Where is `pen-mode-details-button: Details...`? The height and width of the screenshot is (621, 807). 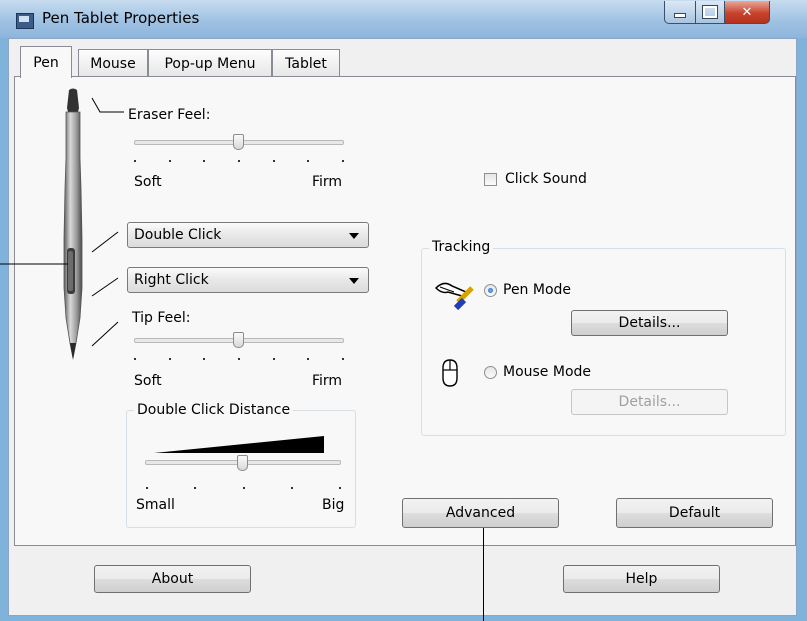
pen-mode-details-button: Details... is located at coordinates (649, 323).